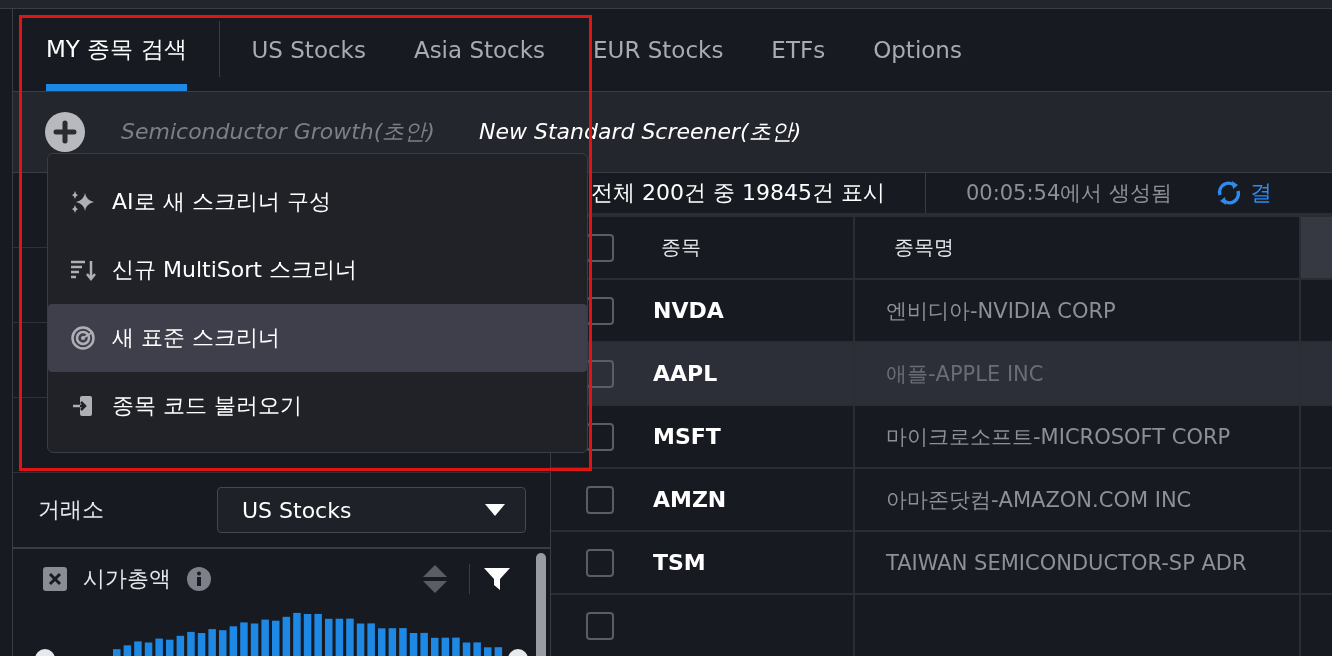 This screenshot has width=1332, height=656. I want to click on table-row: TSM TAIWAN SEMICONDUCTOR-SP ADR, so click(941, 563).